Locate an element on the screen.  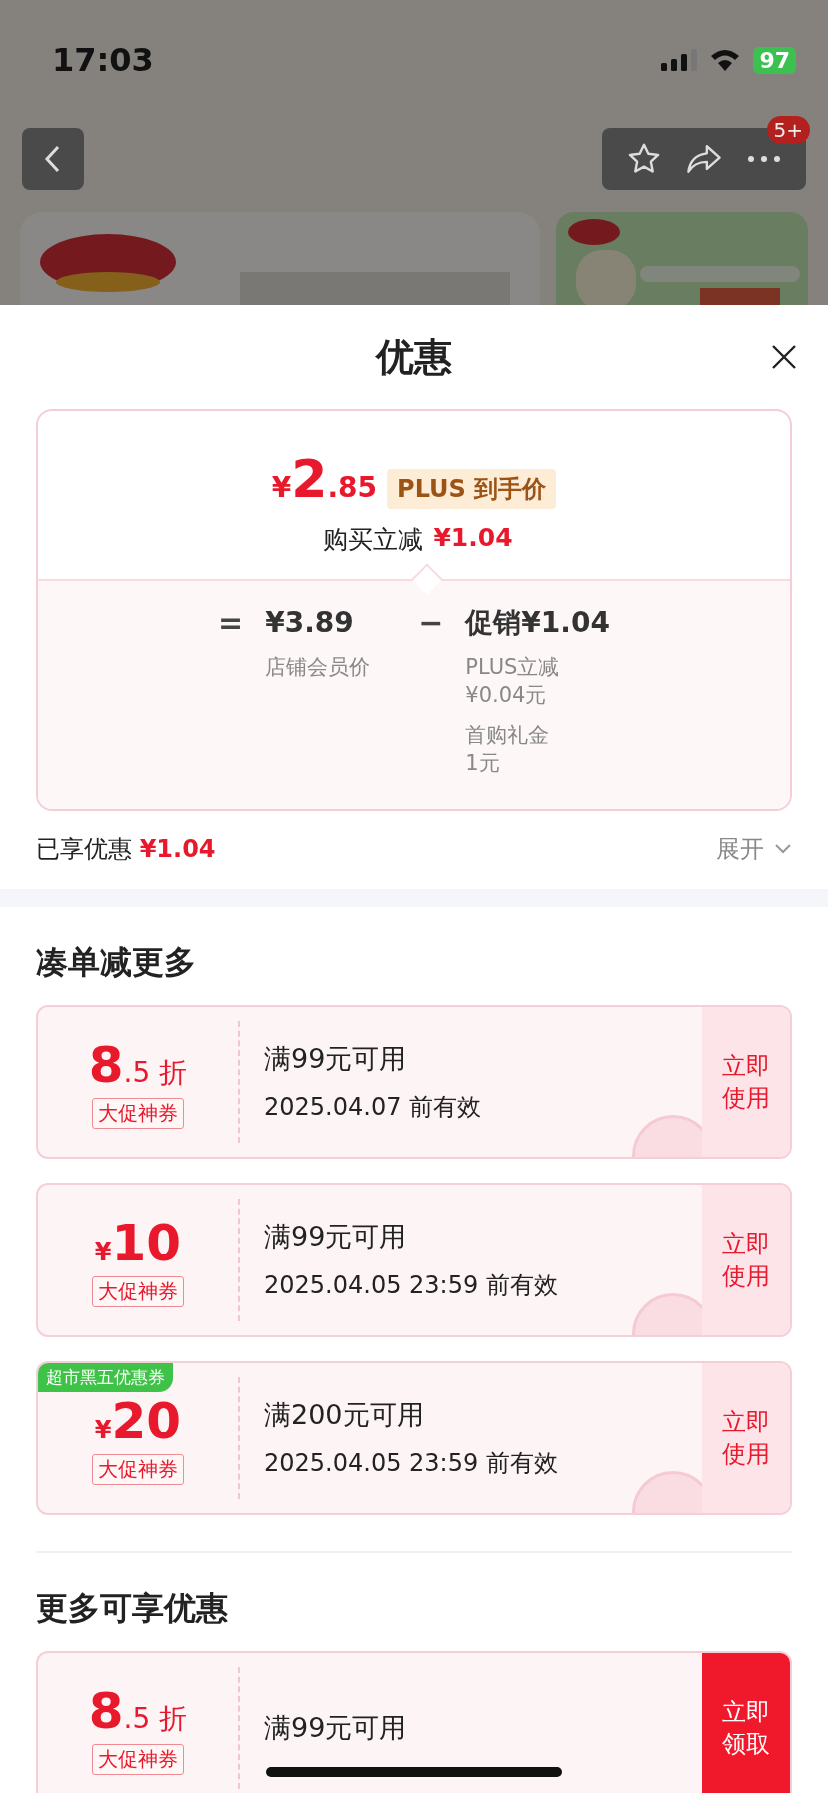
section-title: 凑单减更多 is located at coordinates (116, 962).